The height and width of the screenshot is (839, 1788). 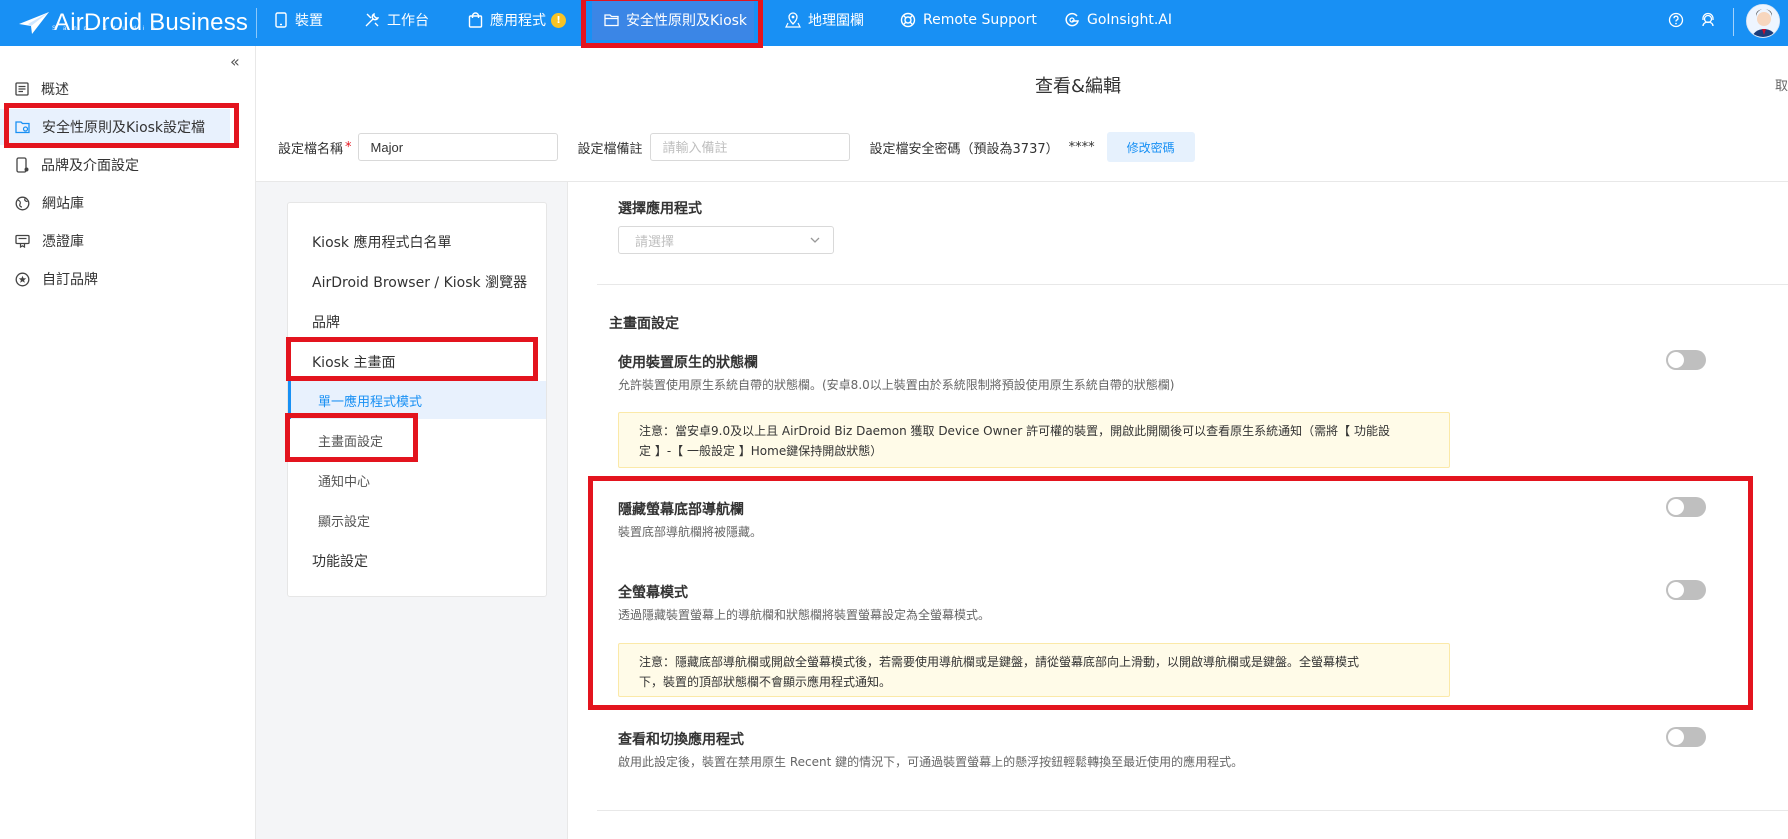 What do you see at coordinates (107, 29) in the screenshot?
I see `logo-subtitle: Sand Studio` at bounding box center [107, 29].